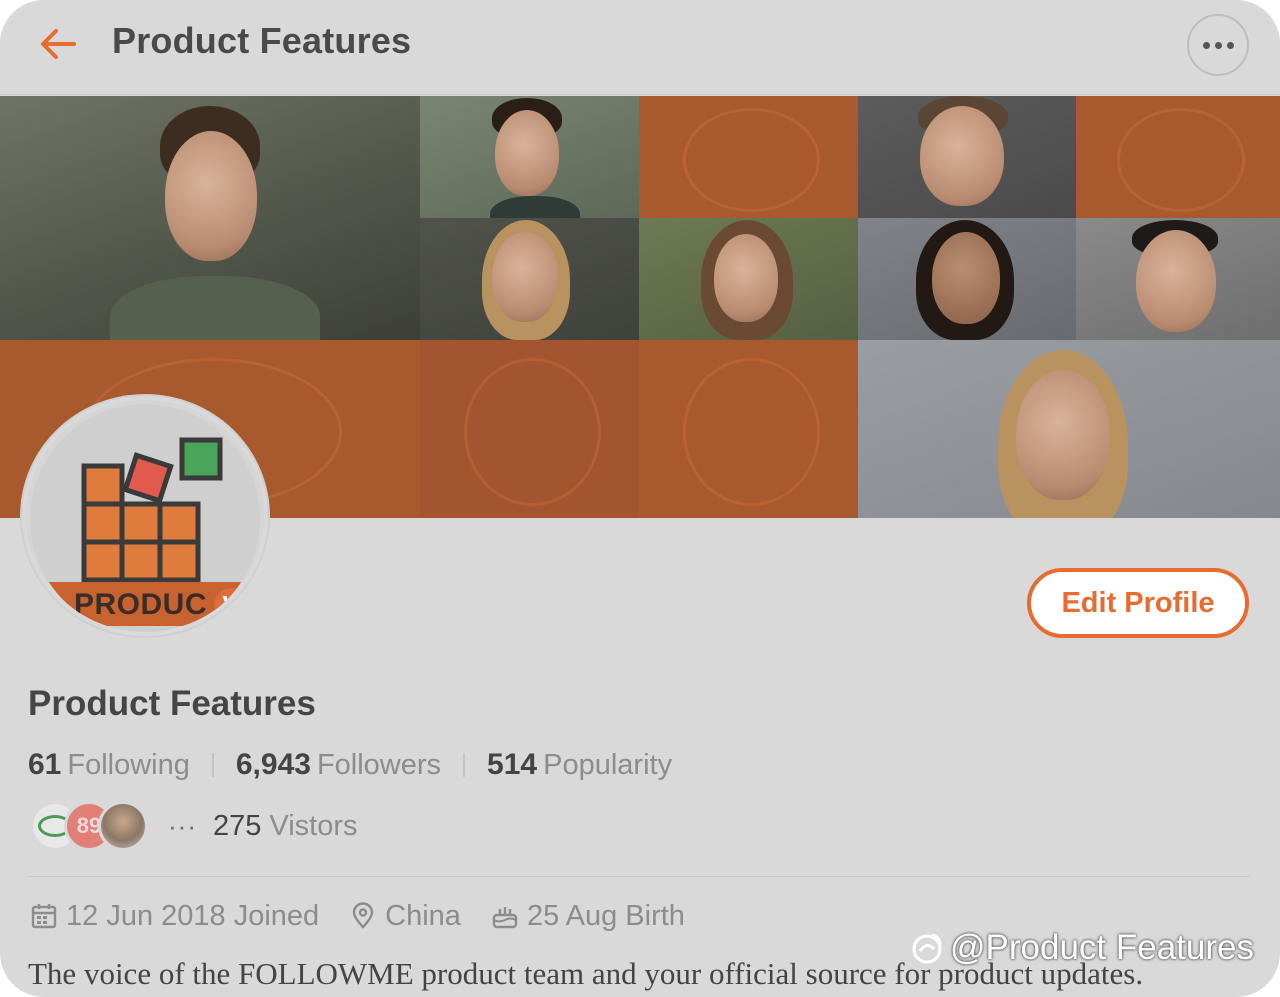 This screenshot has height=997, width=1280. I want to click on birthday: 25 Aug Birth, so click(588, 916).